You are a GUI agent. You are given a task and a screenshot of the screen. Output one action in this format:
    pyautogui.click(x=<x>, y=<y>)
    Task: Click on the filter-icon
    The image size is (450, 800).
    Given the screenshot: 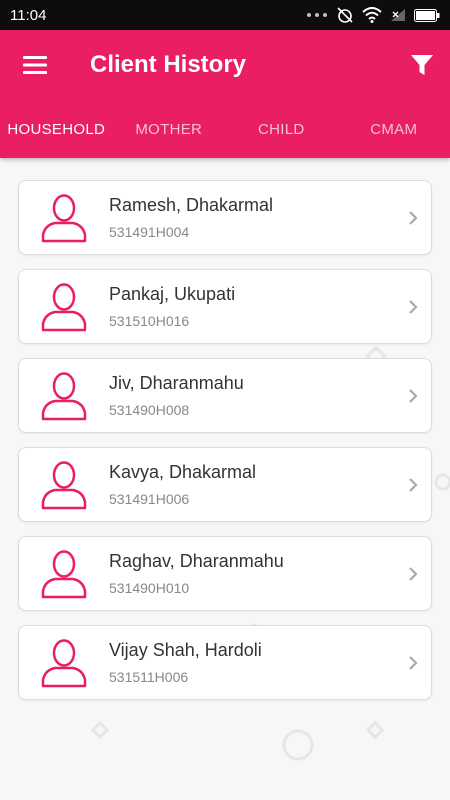 What is the action you would take?
    pyautogui.click(x=422, y=65)
    